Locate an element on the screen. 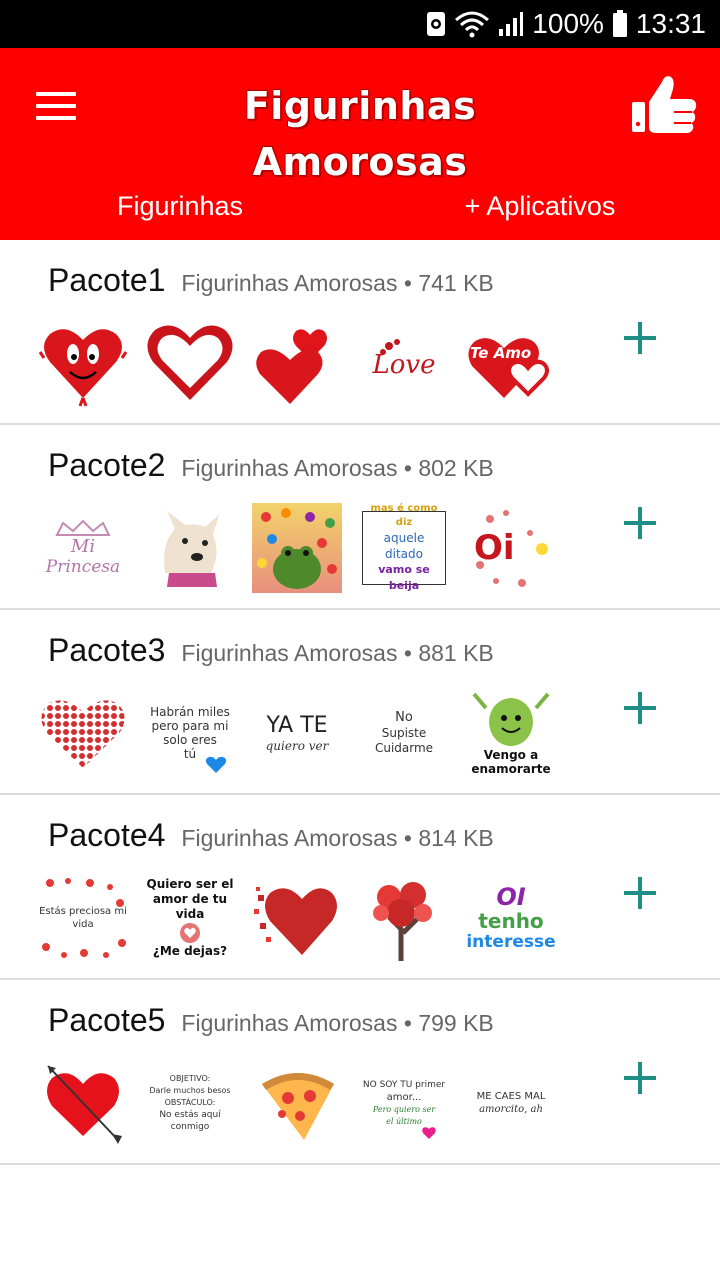  sticker-text: el último is located at coordinates (404, 1121).